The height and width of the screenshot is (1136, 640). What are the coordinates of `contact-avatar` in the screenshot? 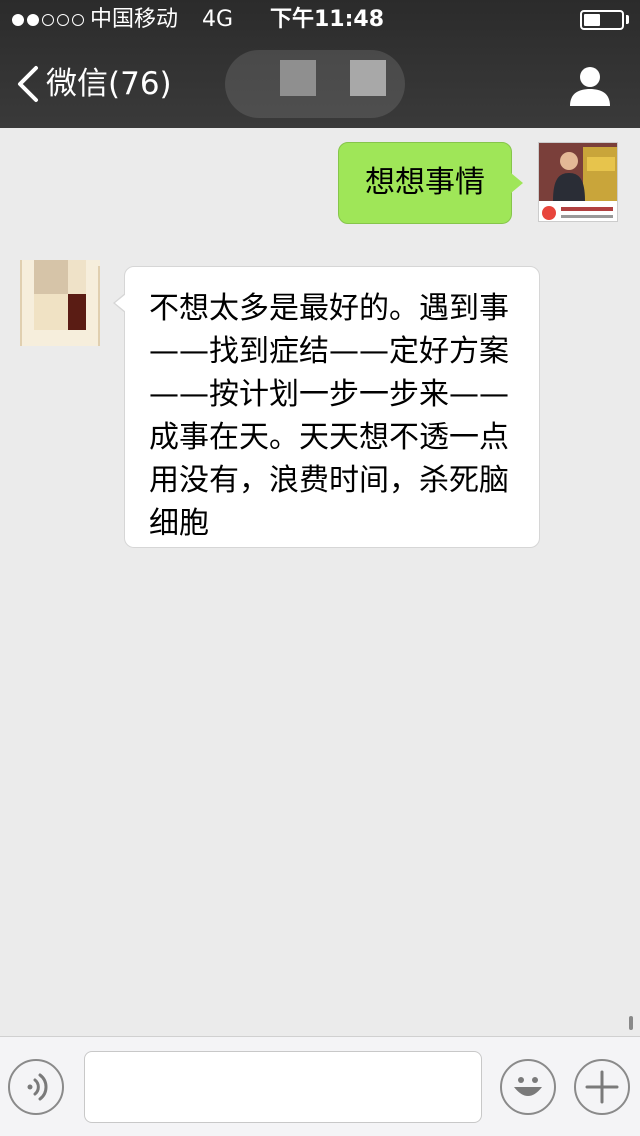 It's located at (60, 303).